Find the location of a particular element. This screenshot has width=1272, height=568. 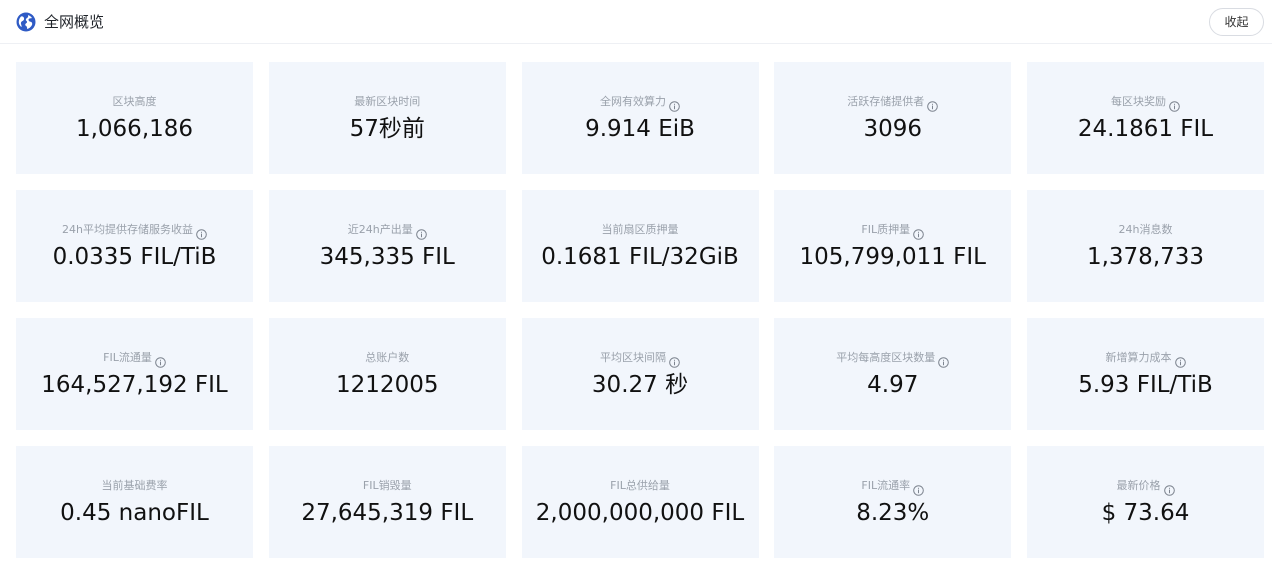

stat-label-row: 近24h产出量 is located at coordinates (387, 231).